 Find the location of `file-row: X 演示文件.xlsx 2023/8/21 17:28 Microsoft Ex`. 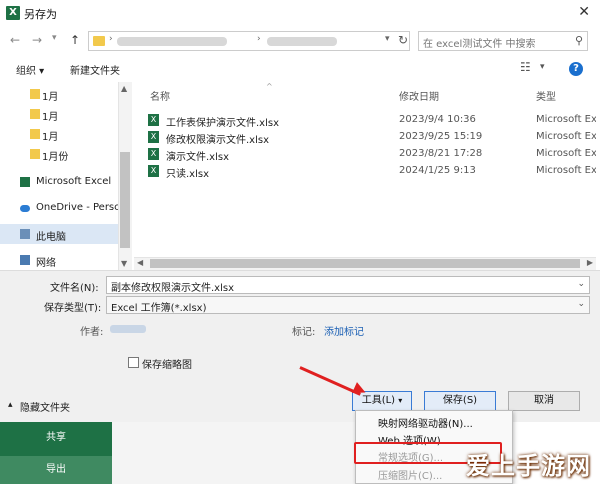

file-row: X 演示文件.xlsx 2023/8/21 17:28 Microsoft Ex is located at coordinates (372, 154).